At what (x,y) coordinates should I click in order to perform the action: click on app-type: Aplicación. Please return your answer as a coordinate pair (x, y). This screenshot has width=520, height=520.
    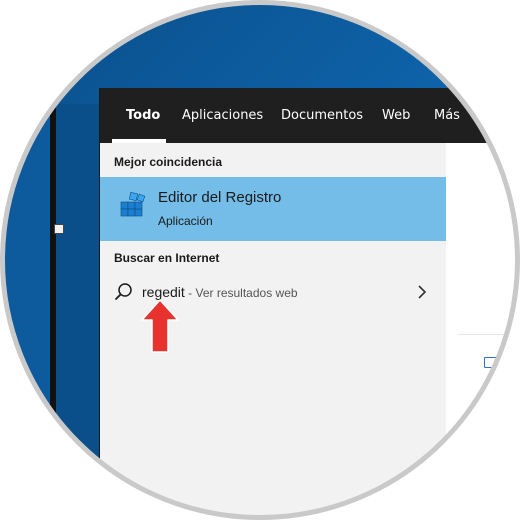
    Looking at the image, I should click on (185, 221).